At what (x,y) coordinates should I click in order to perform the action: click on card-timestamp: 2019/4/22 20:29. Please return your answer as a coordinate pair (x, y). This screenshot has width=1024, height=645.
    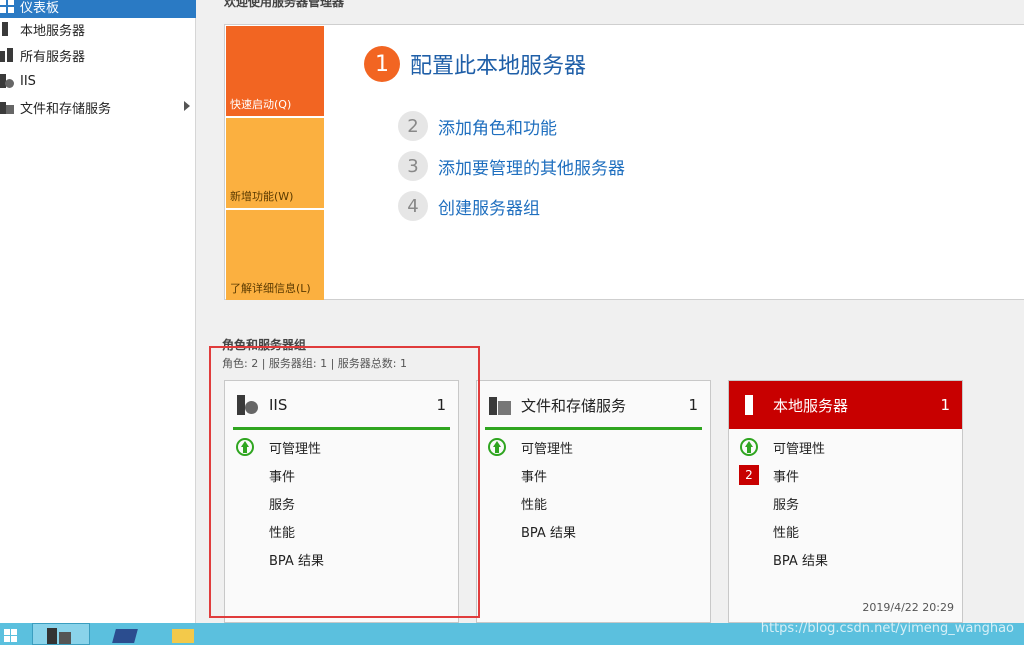
    Looking at the image, I should click on (908, 607).